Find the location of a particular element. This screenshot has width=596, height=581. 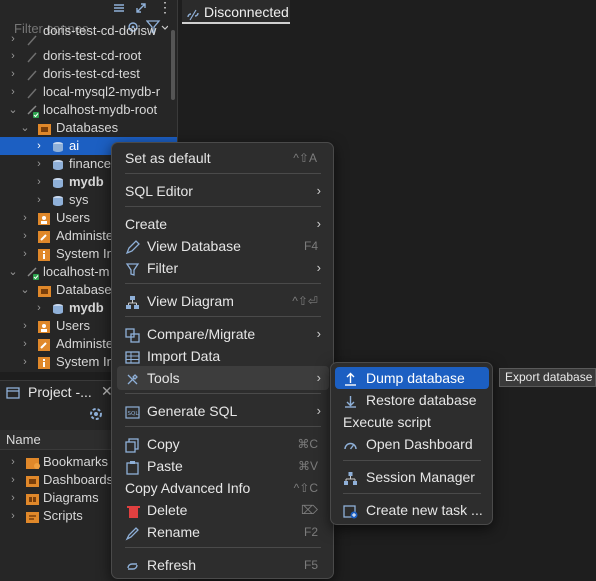

tree-row-label: Users is located at coordinates (73, 217).